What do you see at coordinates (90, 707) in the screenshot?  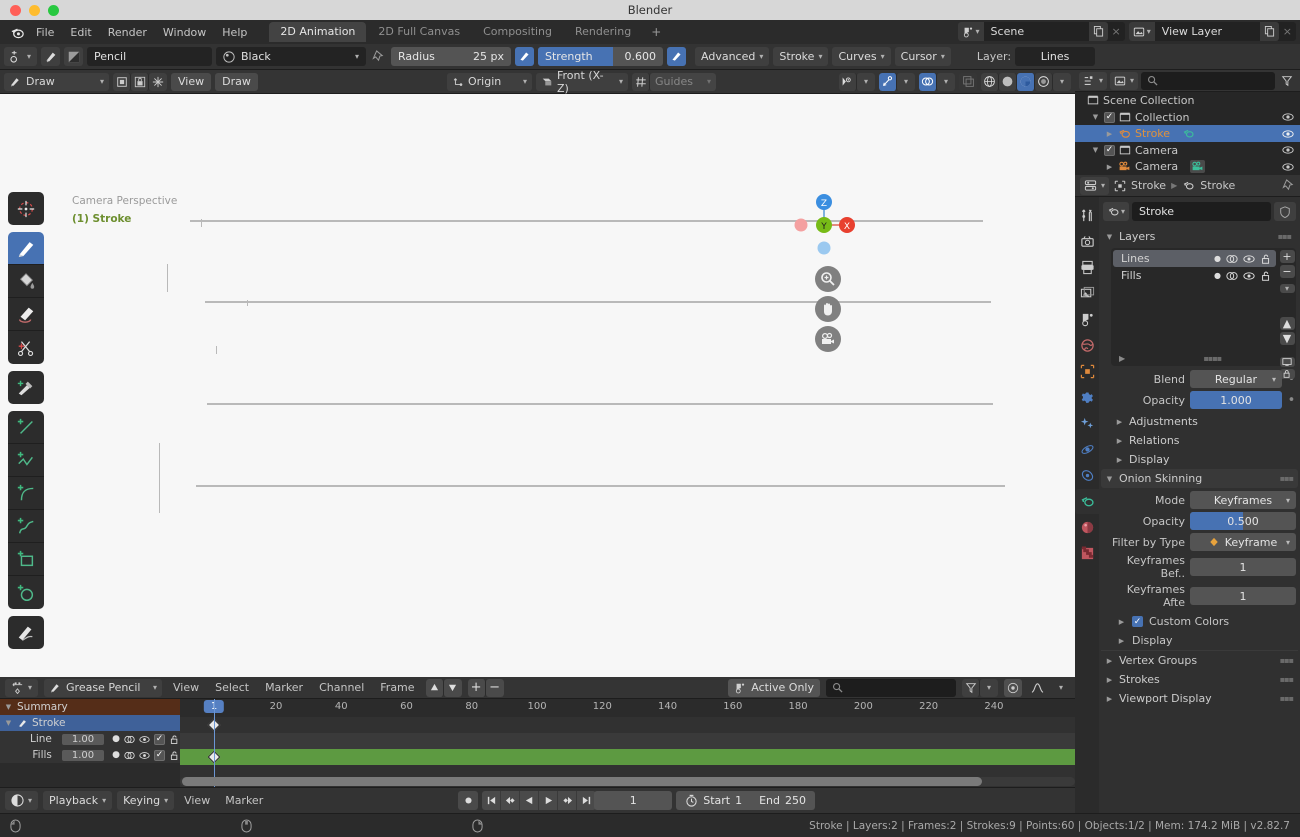 I see `channel-summary: ▼ Summary` at bounding box center [90, 707].